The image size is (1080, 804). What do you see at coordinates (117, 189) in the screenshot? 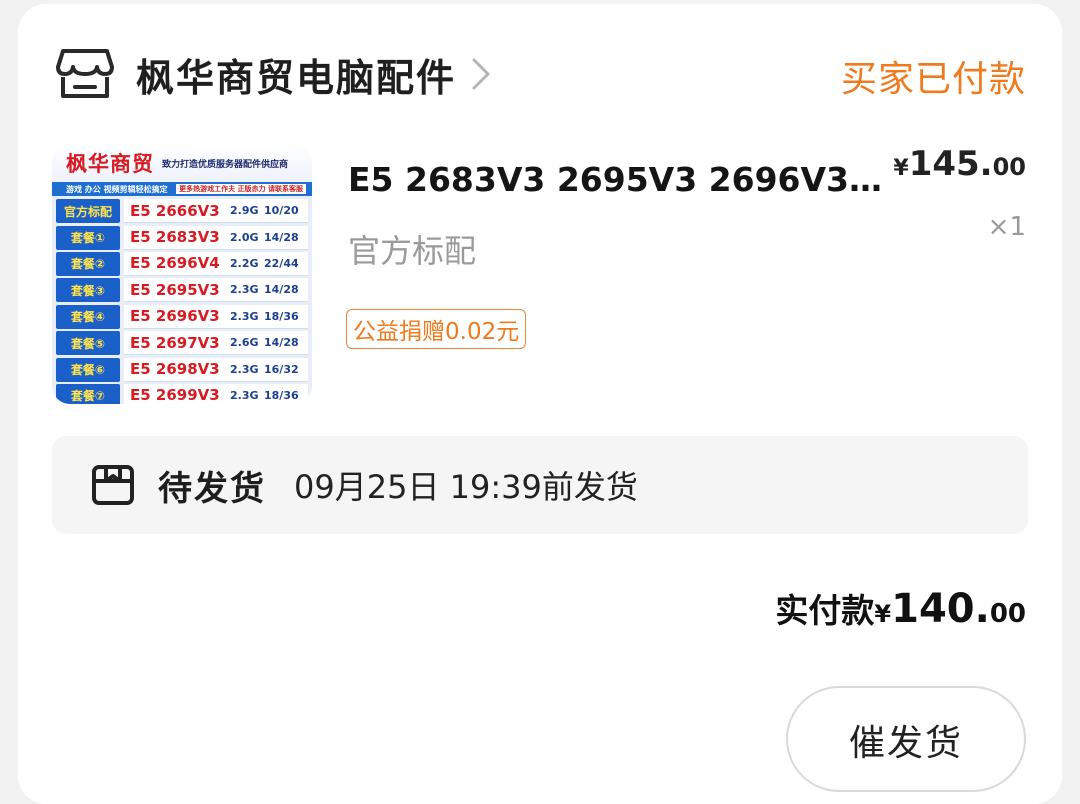
I see `thumbnail-subtitle: 游戏 办公 视频剪辑轻松搞定` at bounding box center [117, 189].